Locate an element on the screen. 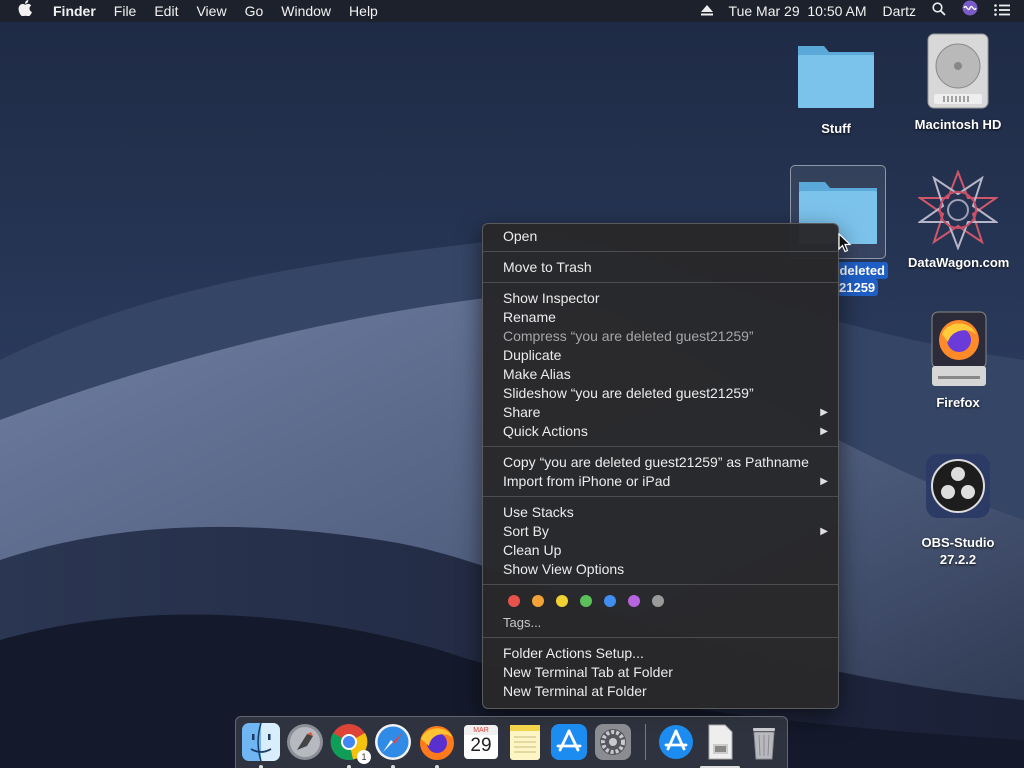 The image size is (1024, 768). tag-red is located at coordinates (514, 601).